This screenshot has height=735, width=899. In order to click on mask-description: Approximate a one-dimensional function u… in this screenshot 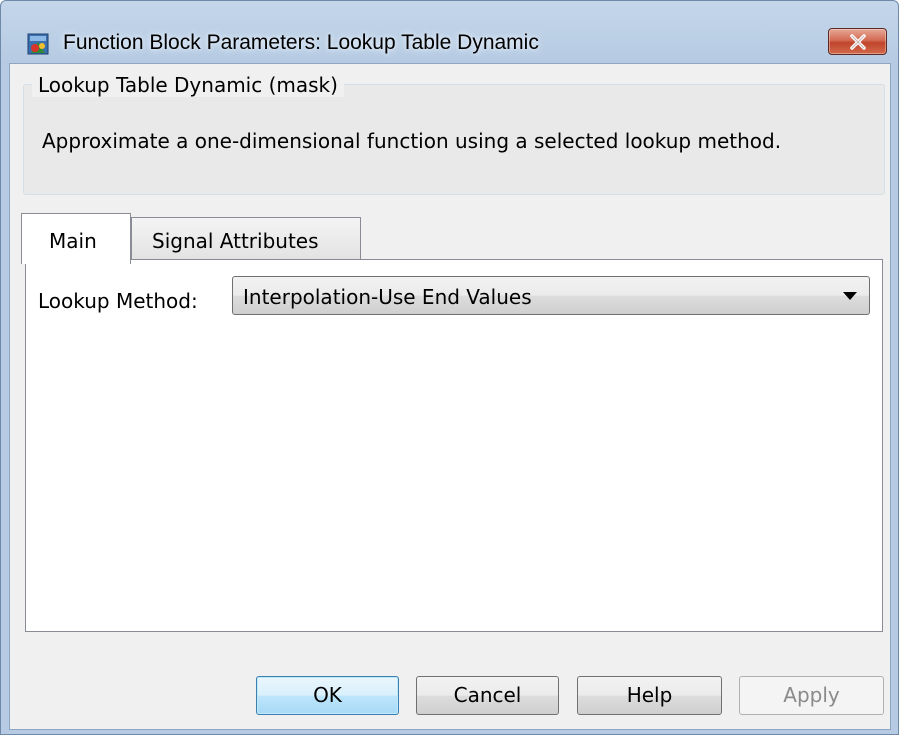, I will do `click(412, 141)`.